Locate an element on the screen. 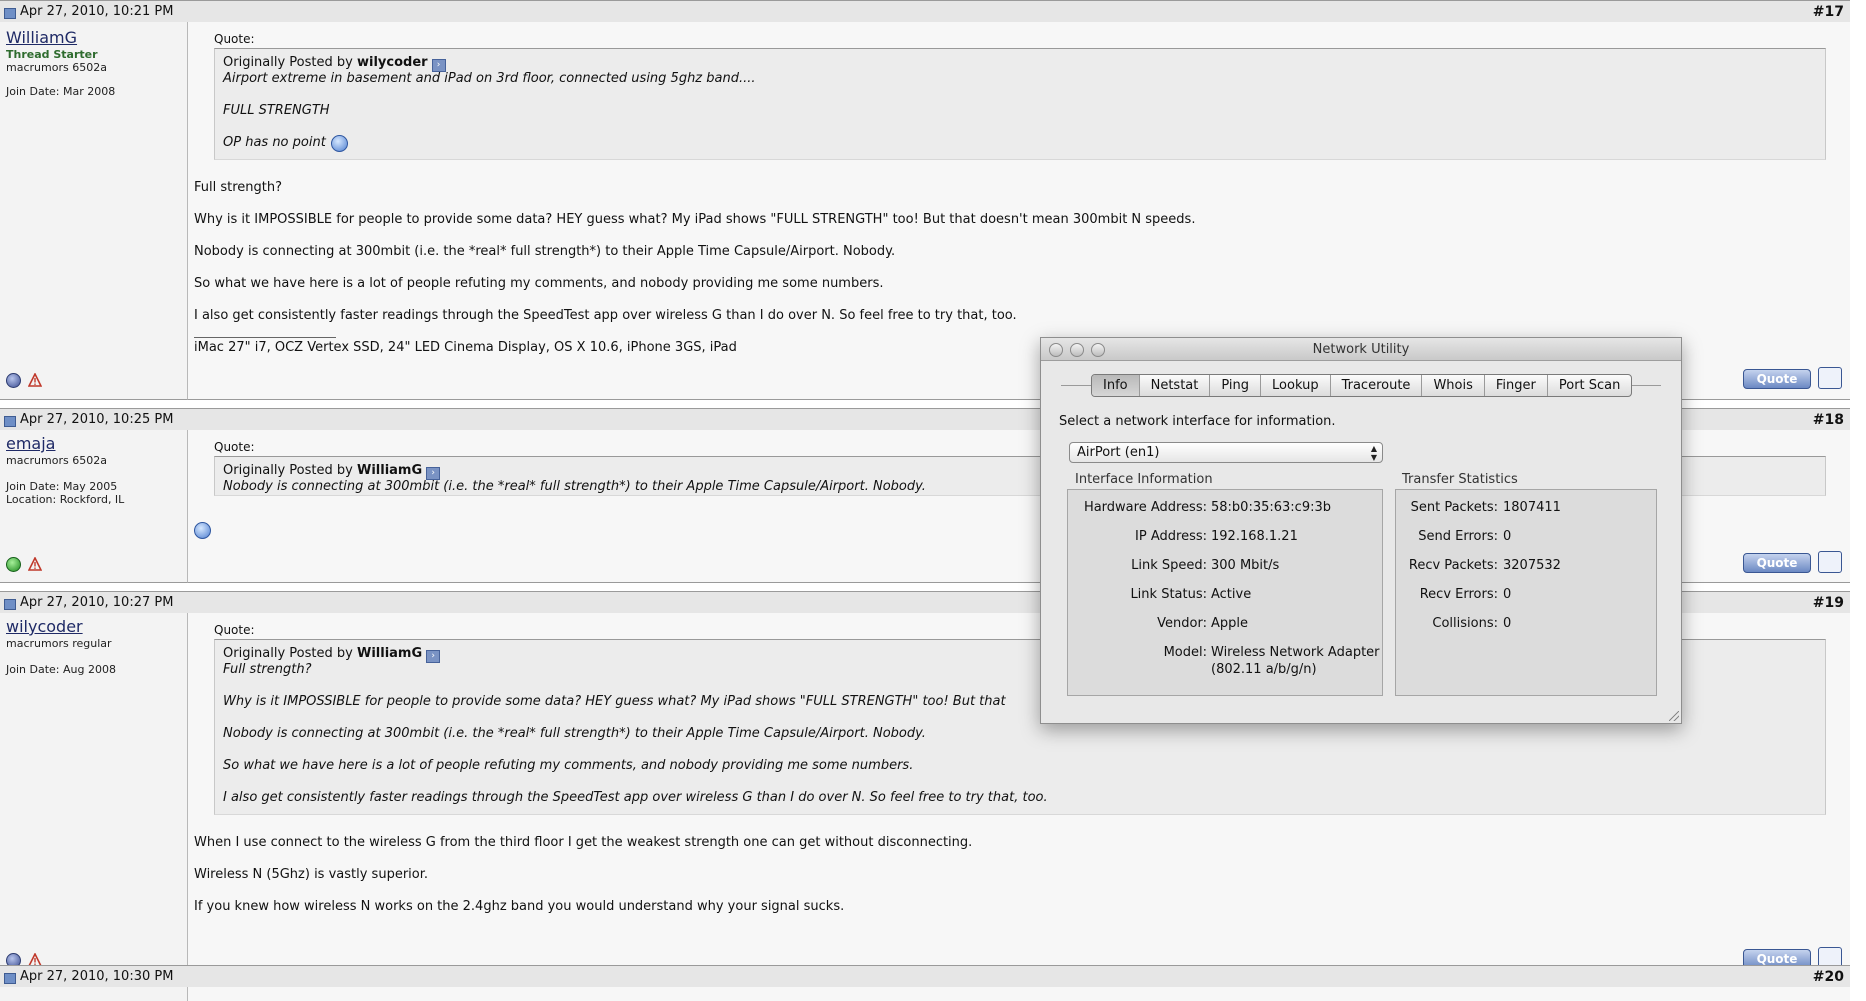 Image resolution: width=1866 pixels, height=1001 pixels. post-number: #18 is located at coordinates (1828, 420).